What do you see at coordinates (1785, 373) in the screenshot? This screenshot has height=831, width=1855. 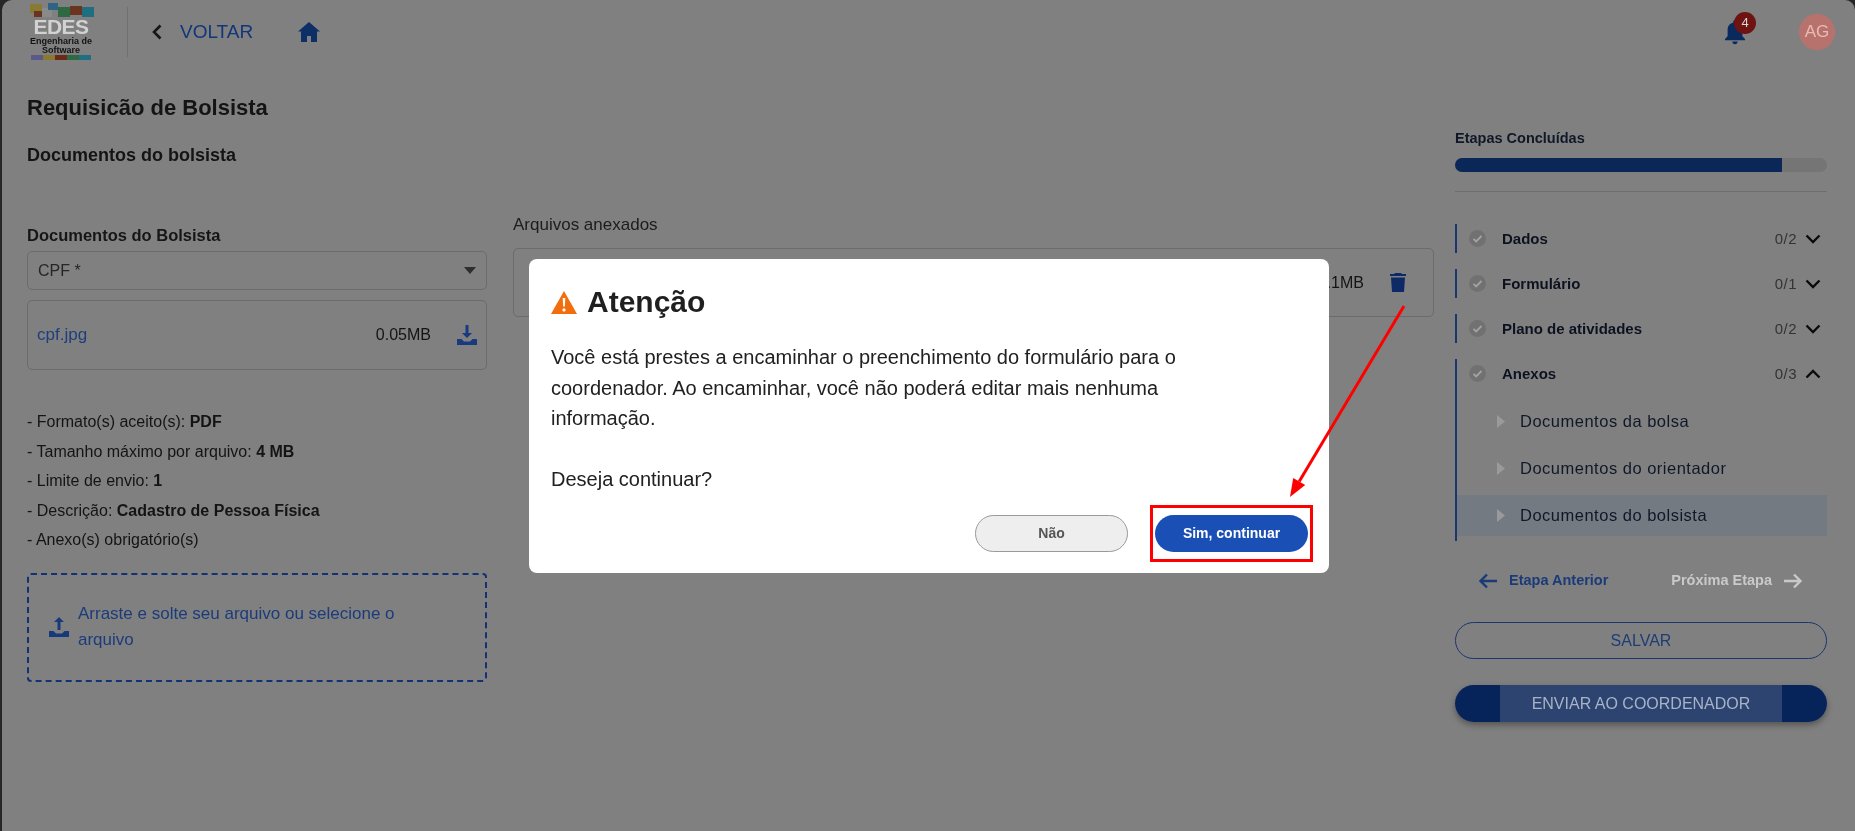 I see `step-count: 0/3` at bounding box center [1785, 373].